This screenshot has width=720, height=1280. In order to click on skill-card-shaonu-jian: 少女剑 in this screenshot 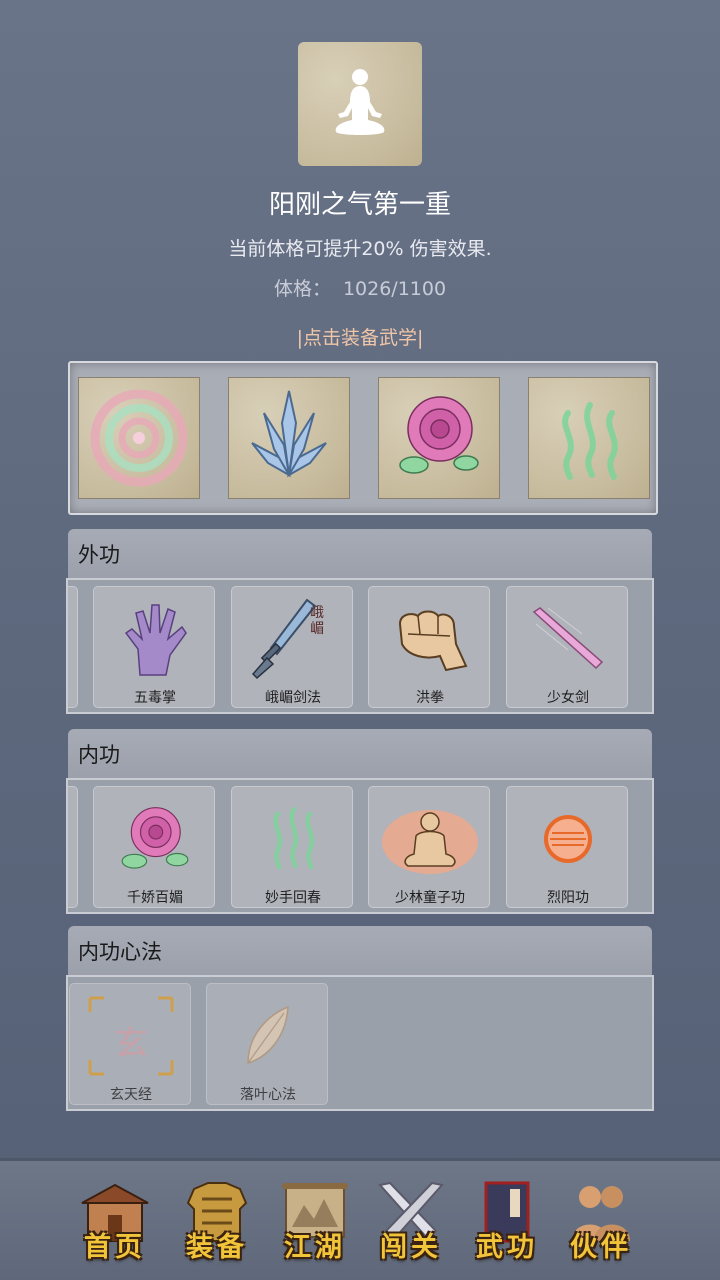, I will do `click(567, 647)`.